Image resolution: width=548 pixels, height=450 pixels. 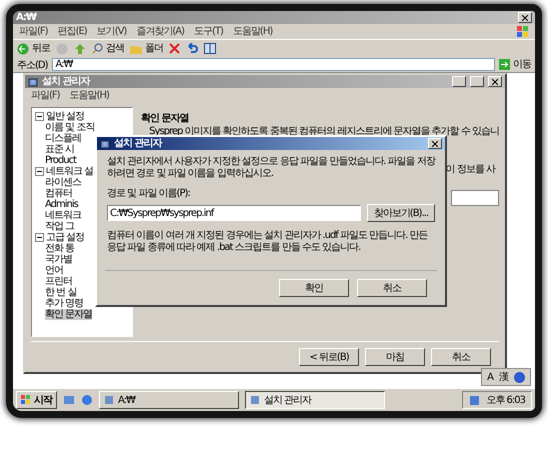 What do you see at coordinates (111, 32) in the screenshot?
I see `menu-item: 보기(V)` at bounding box center [111, 32].